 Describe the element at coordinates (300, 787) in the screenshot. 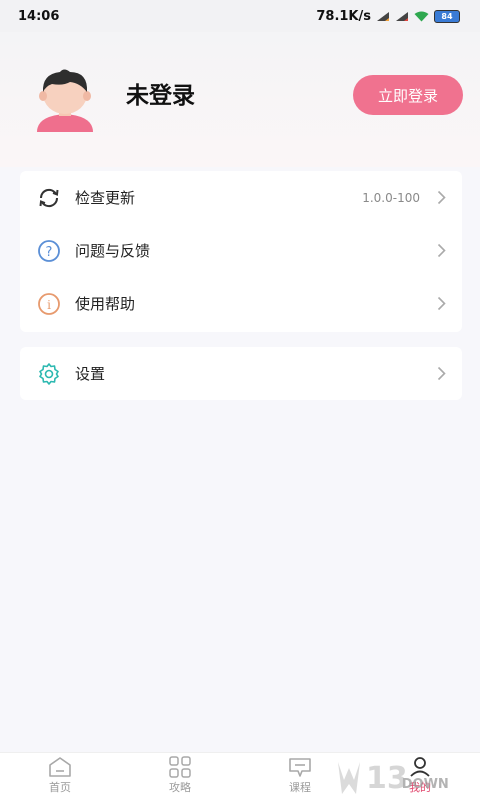

I see `tab-label: 课程` at that location.